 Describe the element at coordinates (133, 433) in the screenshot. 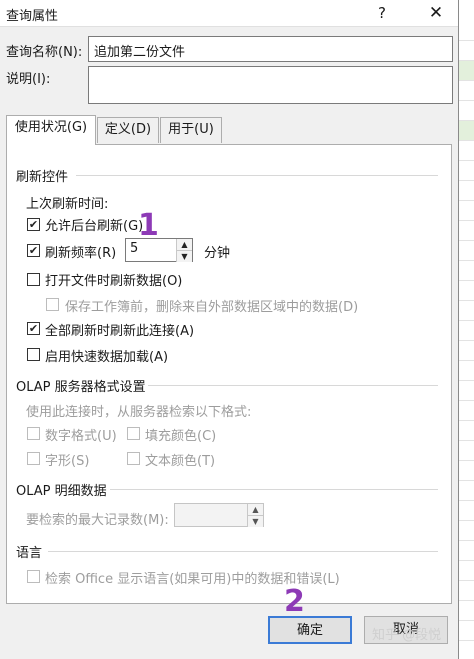

I see `fill-color-checkbox` at that location.